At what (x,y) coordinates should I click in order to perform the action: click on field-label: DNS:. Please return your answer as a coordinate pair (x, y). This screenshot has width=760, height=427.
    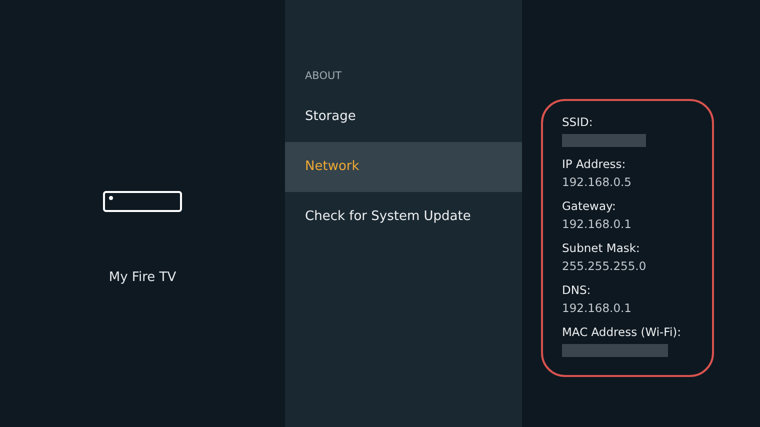
    Looking at the image, I should click on (577, 290).